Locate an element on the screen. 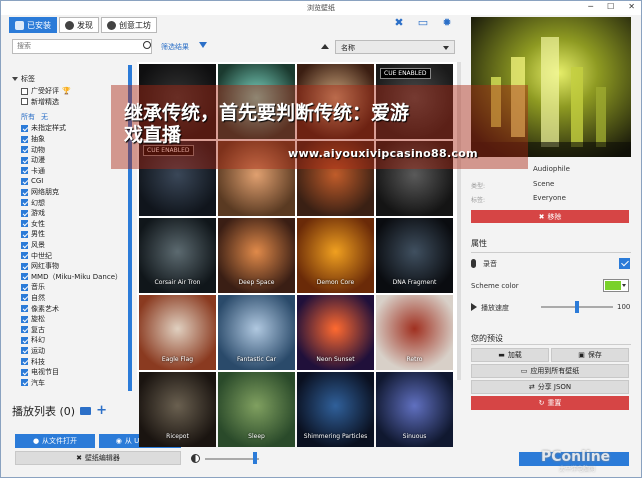 This screenshot has width=642, height=478. tab-workshop: 创意工坊 is located at coordinates (129, 25).